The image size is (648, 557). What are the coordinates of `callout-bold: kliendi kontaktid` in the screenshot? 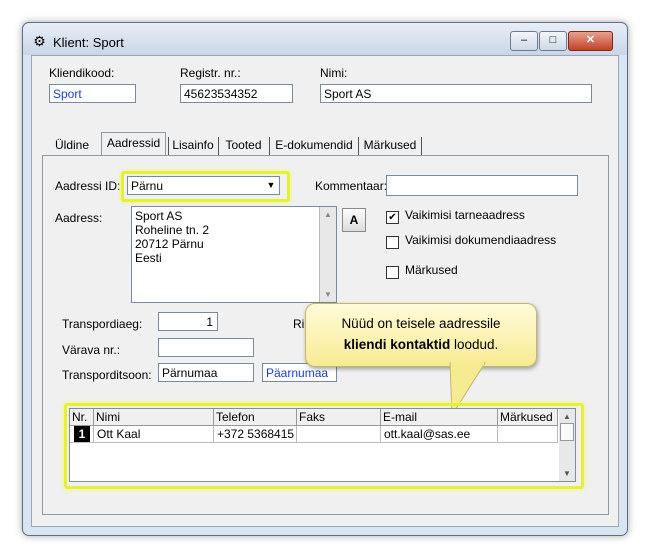 It's located at (397, 344).